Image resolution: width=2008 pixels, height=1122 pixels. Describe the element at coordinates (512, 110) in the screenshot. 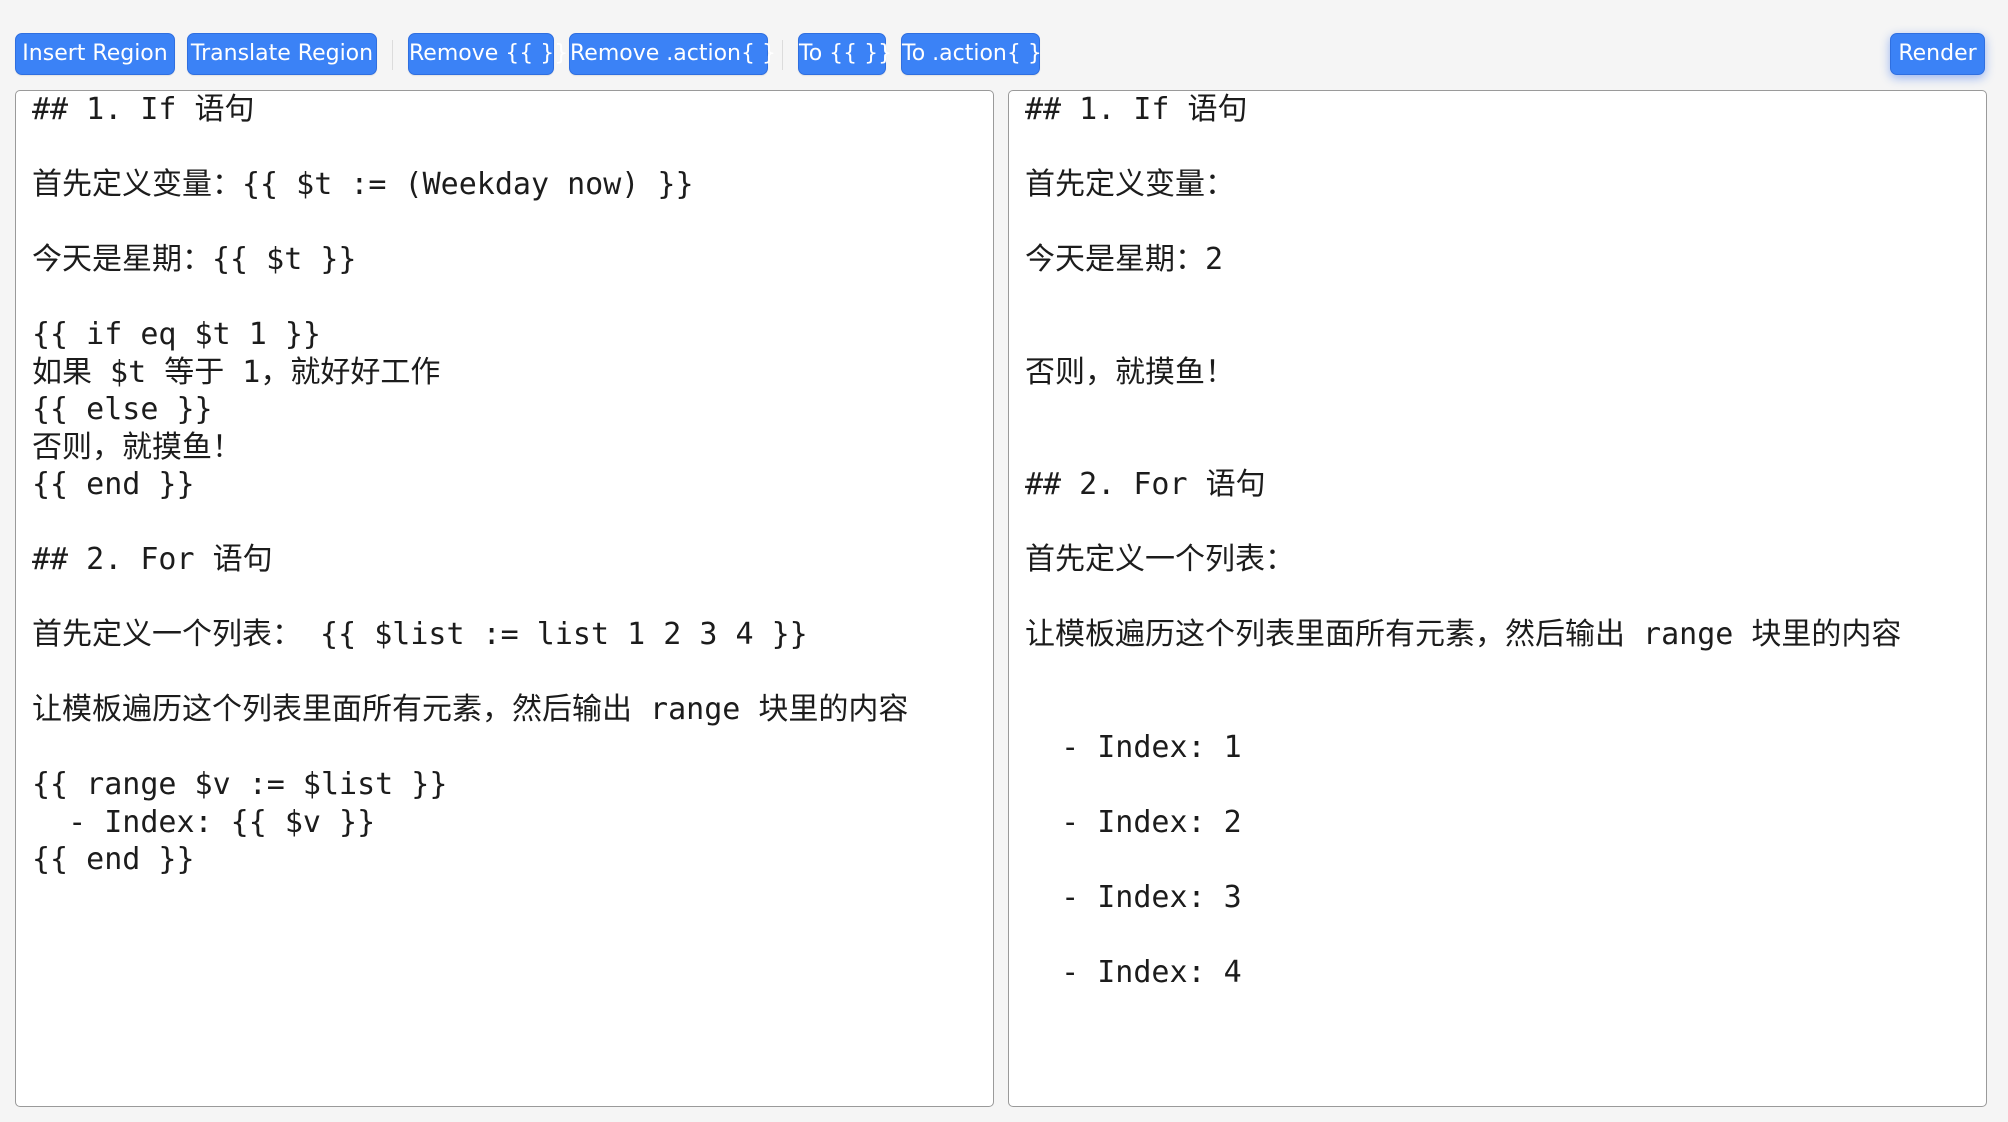

I see `editor-line: ## 1. If 语句` at that location.